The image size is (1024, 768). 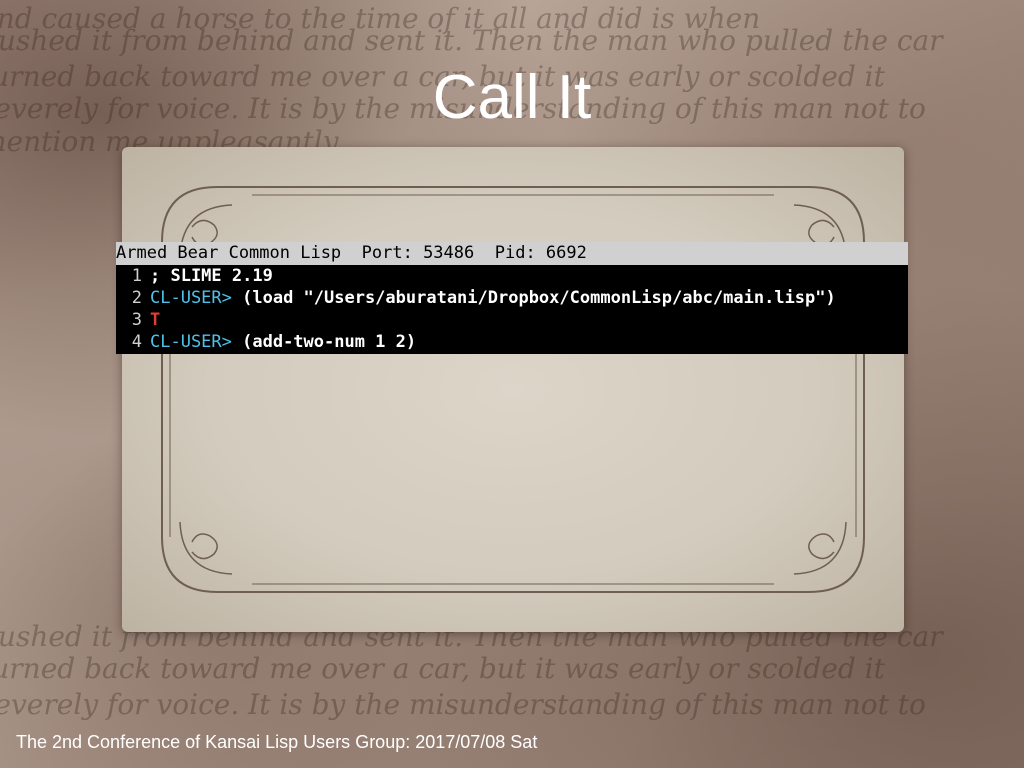 I want to click on line-number: 4, so click(x=136, y=342).